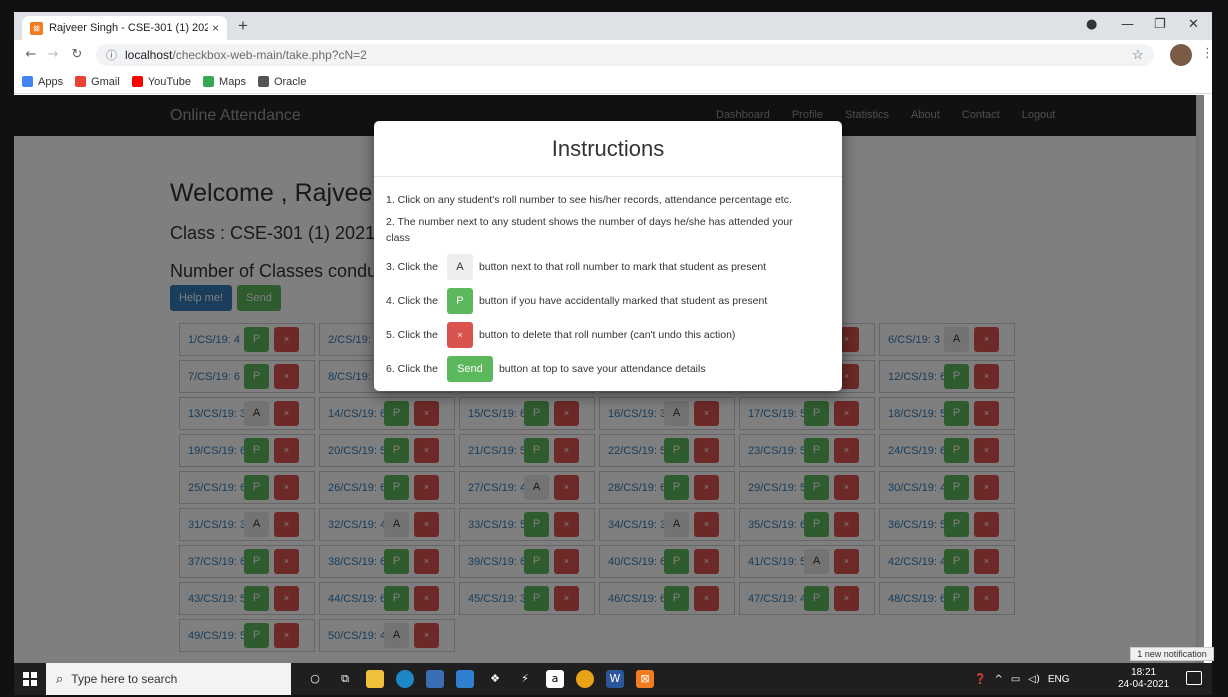  Describe the element at coordinates (269, 55) in the screenshot. I see `url-path: /checkbox-web-main/take.php?cN=2` at that location.